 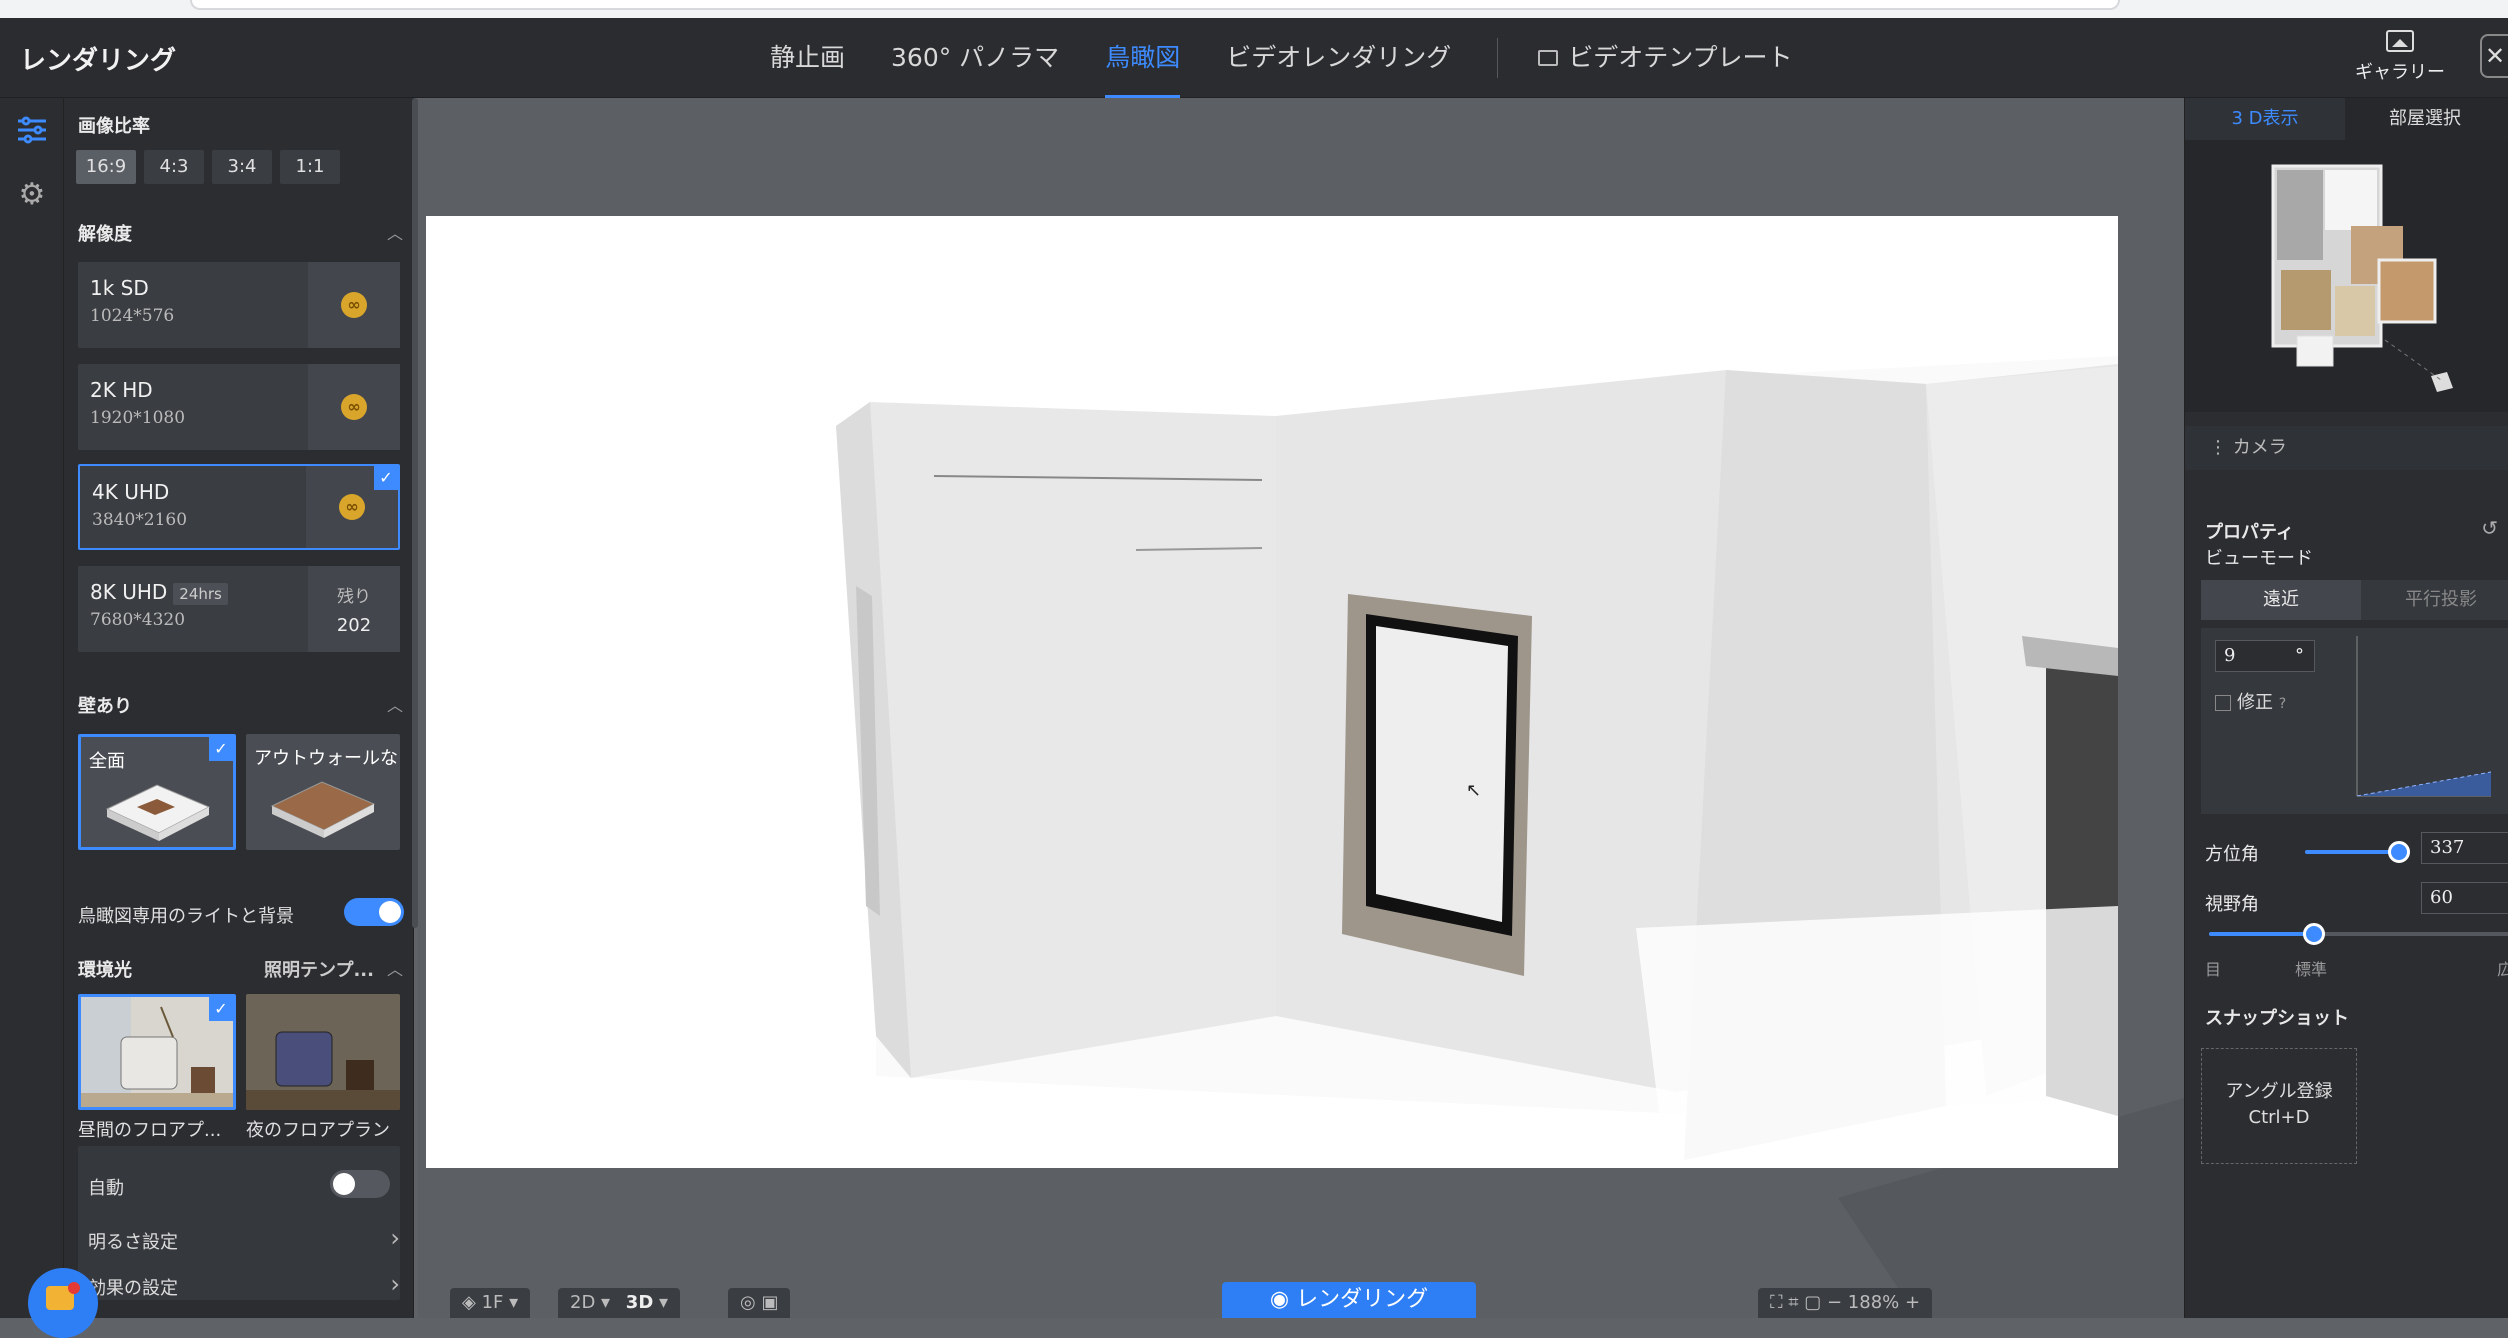 I want to click on video-template-label: ビデオテンプレート, so click(x=1680, y=57).